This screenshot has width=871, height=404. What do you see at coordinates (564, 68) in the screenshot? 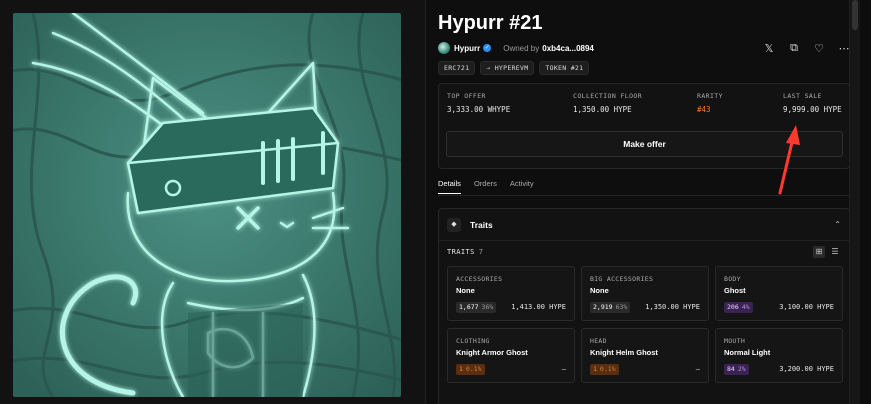
I see `chip-token-id: TOKEN #21` at bounding box center [564, 68].